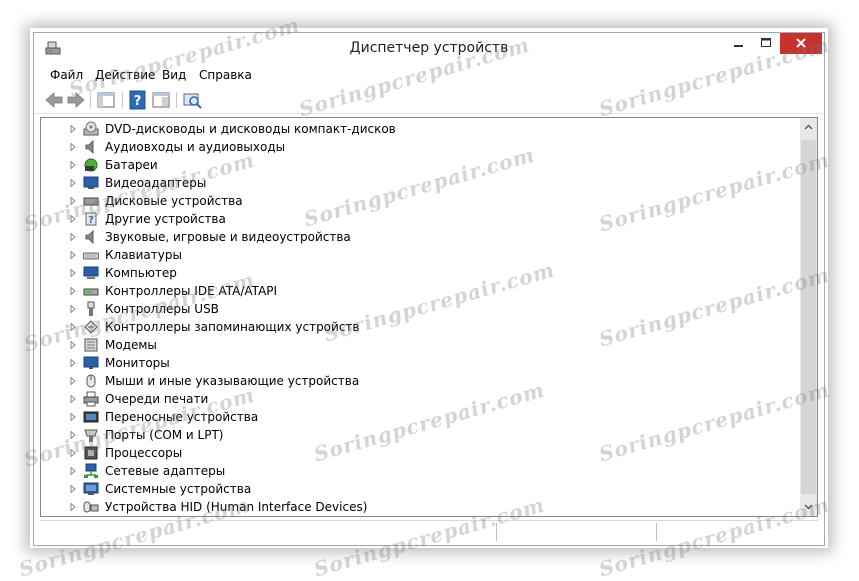 The image size is (859, 581). Describe the element at coordinates (411, 255) in the screenshot. I see `tree-item: Клавиатуры` at that location.